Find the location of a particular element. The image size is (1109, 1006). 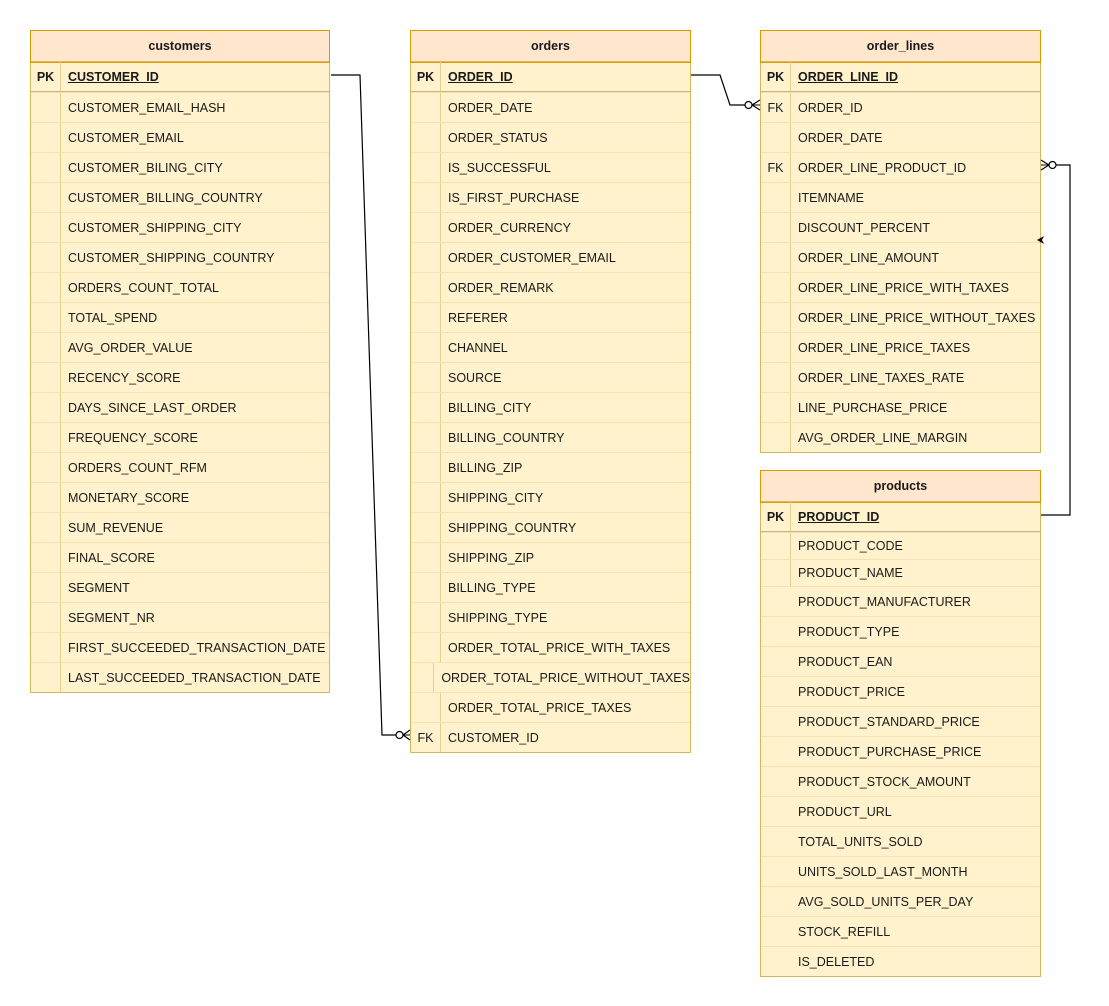

column-name: PRODUCT_URL is located at coordinates (845, 811).